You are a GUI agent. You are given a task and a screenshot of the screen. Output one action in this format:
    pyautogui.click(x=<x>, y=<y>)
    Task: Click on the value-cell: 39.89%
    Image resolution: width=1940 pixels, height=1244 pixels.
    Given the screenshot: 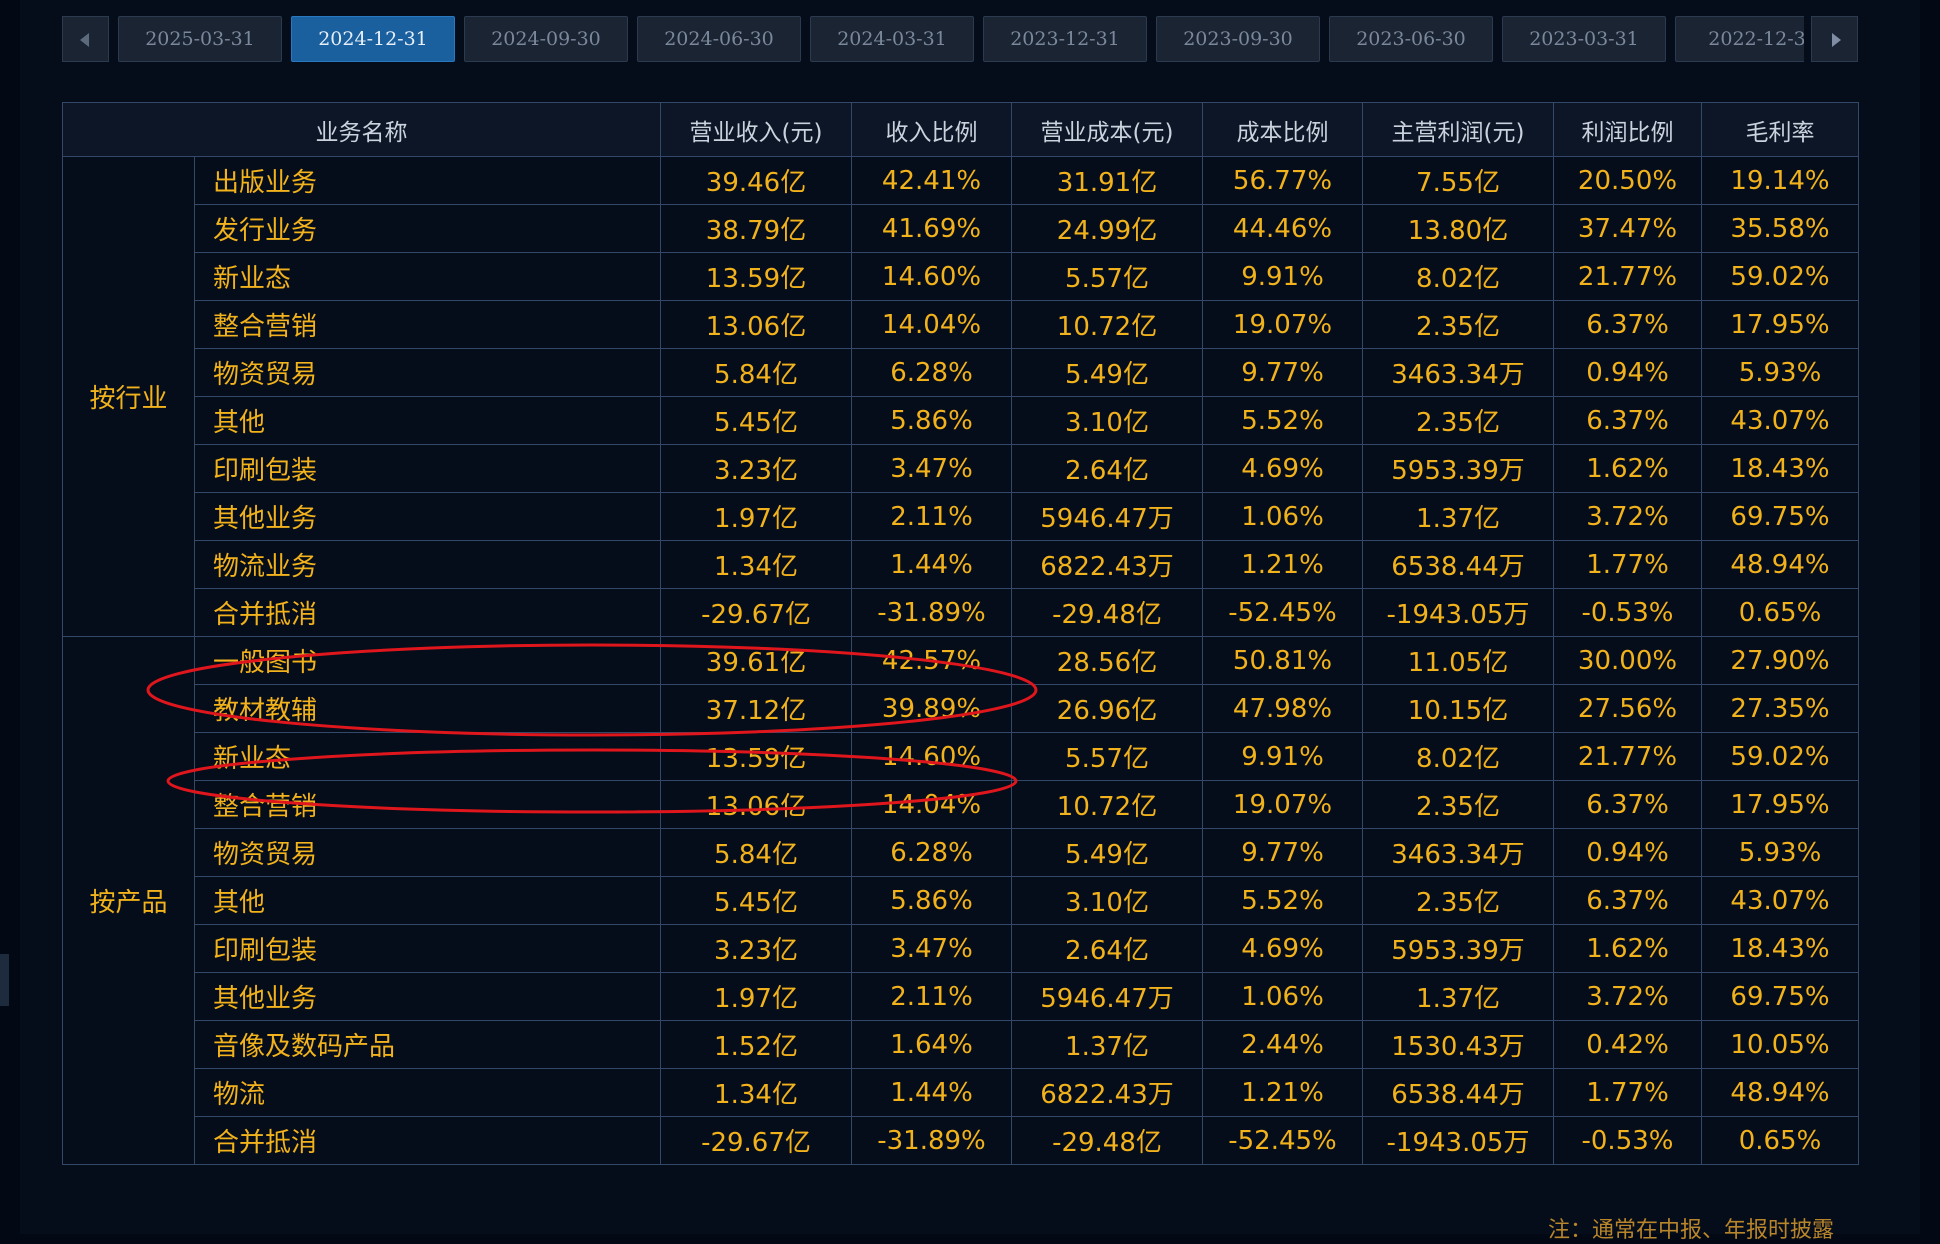 What is the action you would take?
    pyautogui.click(x=931, y=708)
    